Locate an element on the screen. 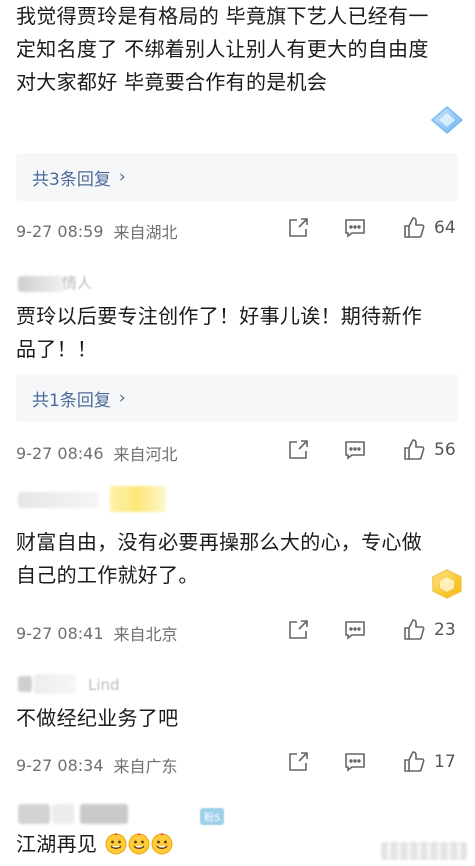 The image size is (475, 866). reply-count-label: 共1条回复 is located at coordinates (71, 400).